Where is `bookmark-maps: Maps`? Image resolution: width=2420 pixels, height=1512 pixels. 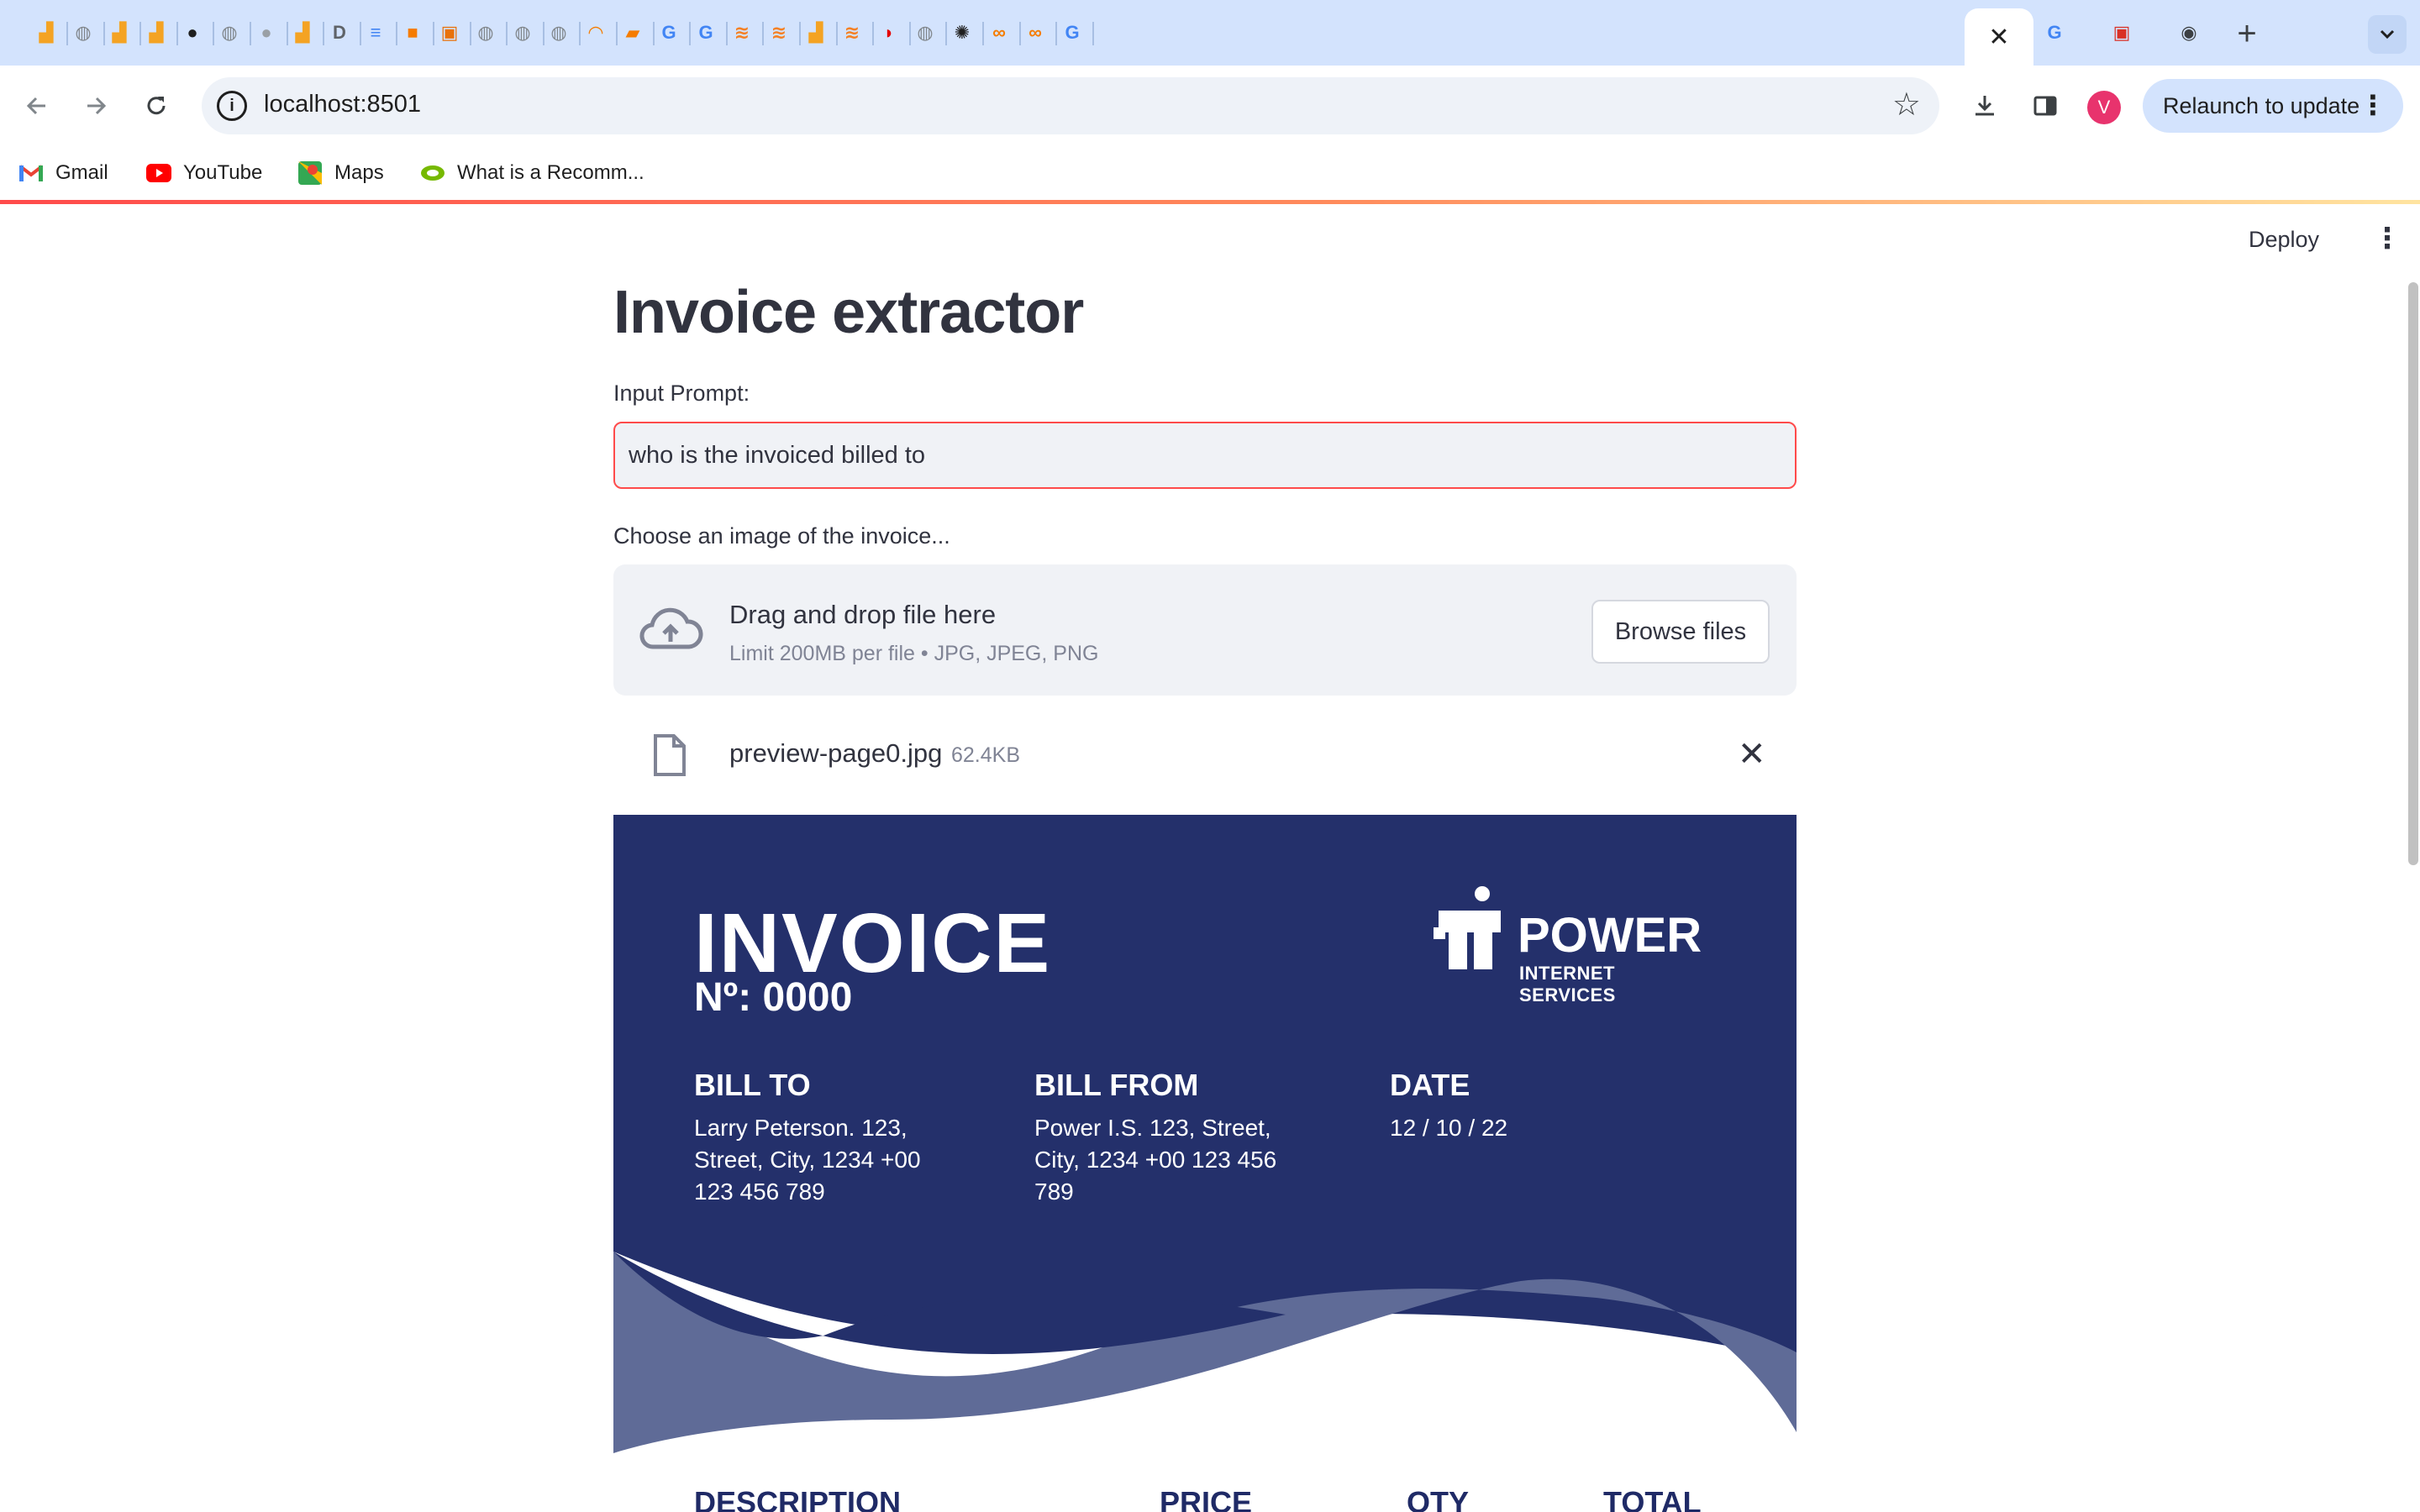 bookmark-maps: Maps is located at coordinates (340, 173).